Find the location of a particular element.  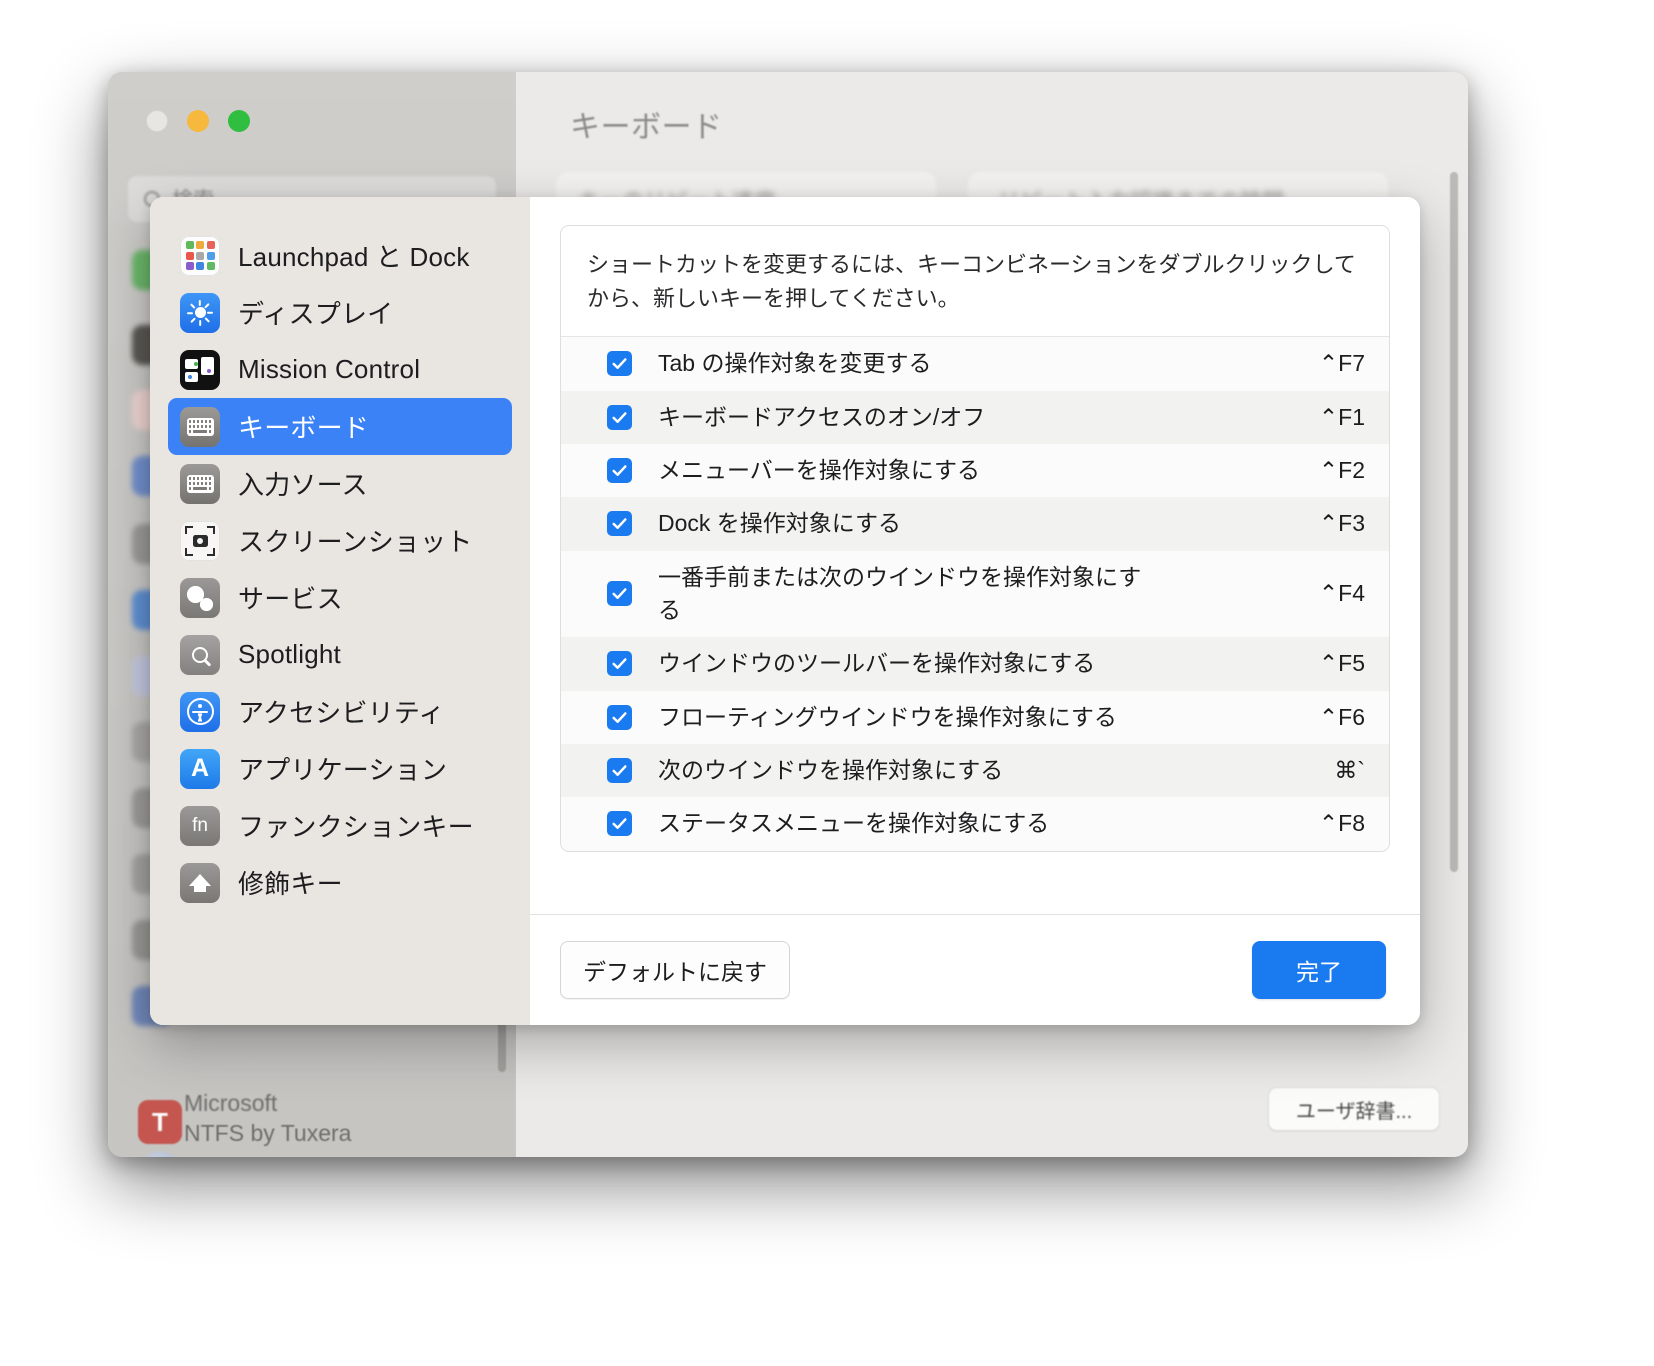

done-button: 完了 is located at coordinates (1319, 970).